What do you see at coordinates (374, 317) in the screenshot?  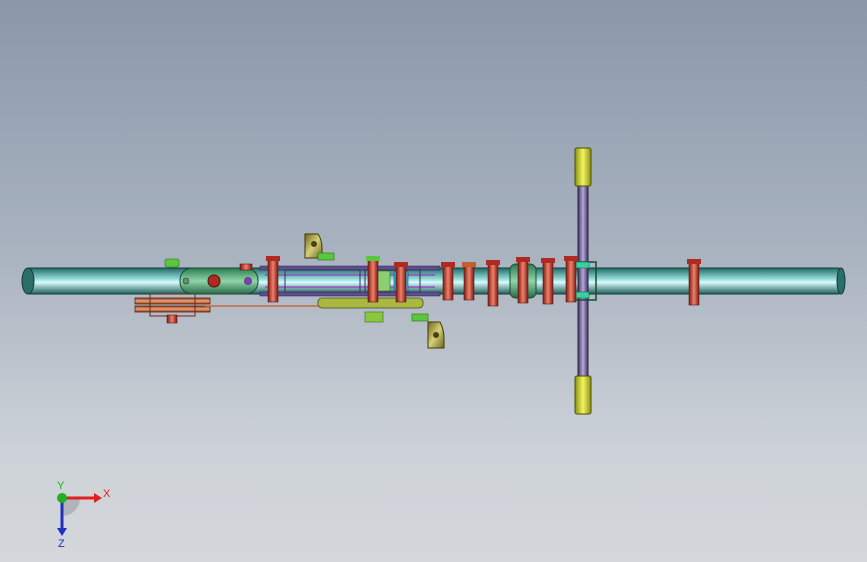 I see `nut` at bounding box center [374, 317].